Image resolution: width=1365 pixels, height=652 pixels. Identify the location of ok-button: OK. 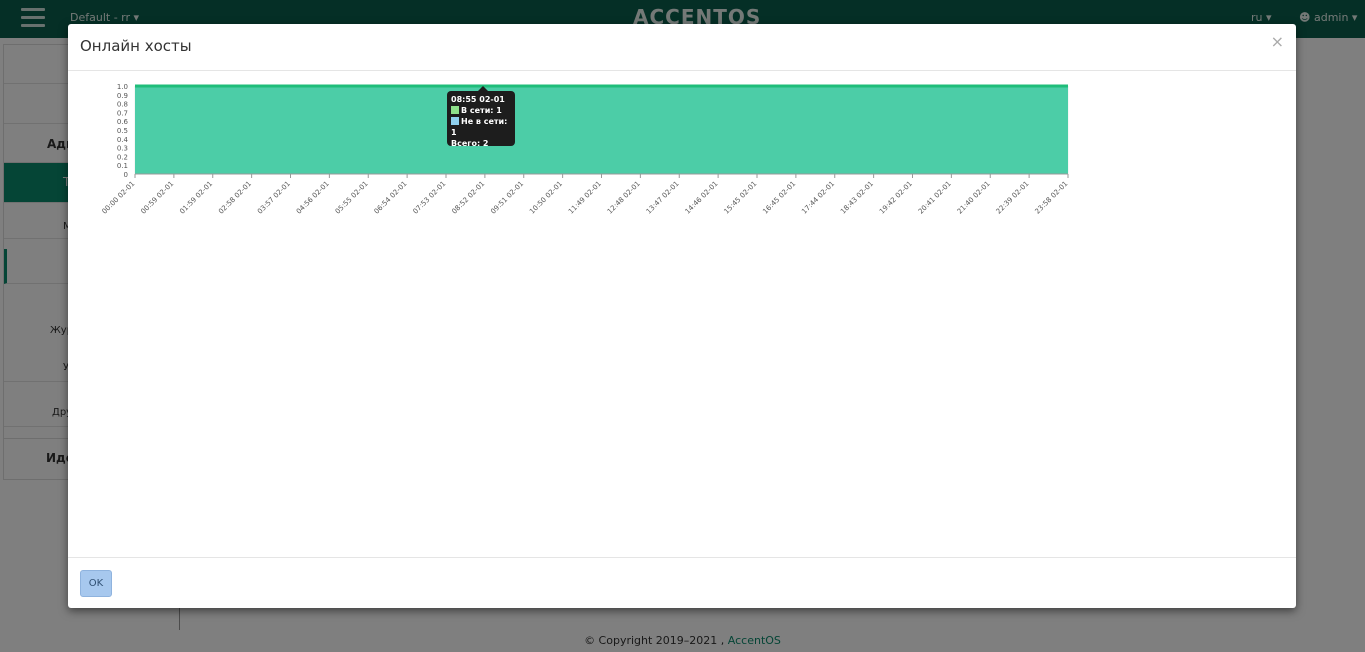
(96, 583).